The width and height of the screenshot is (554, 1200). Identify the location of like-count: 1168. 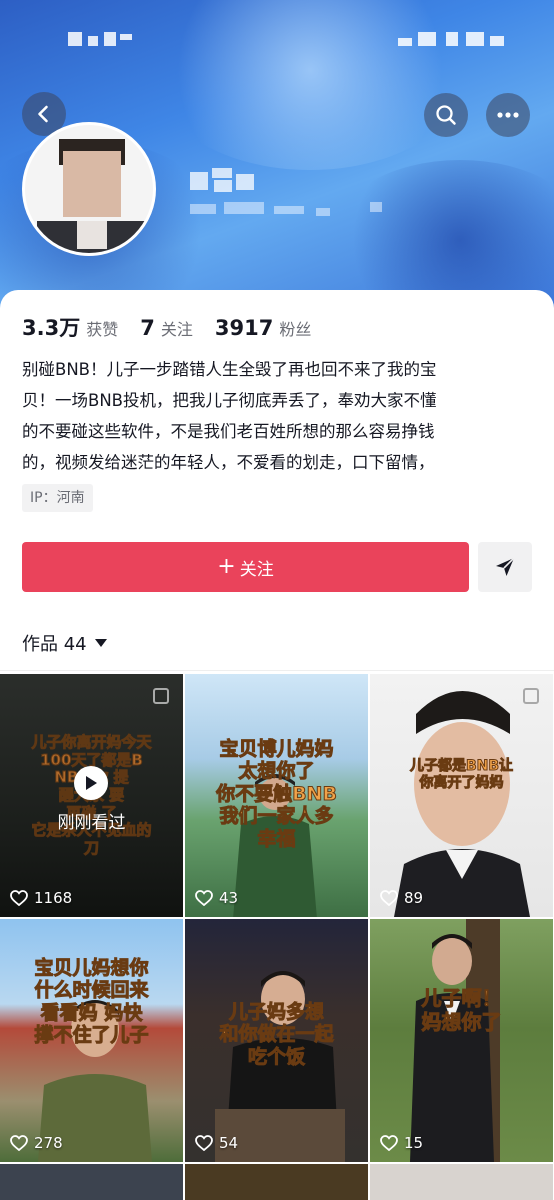
(41, 898).